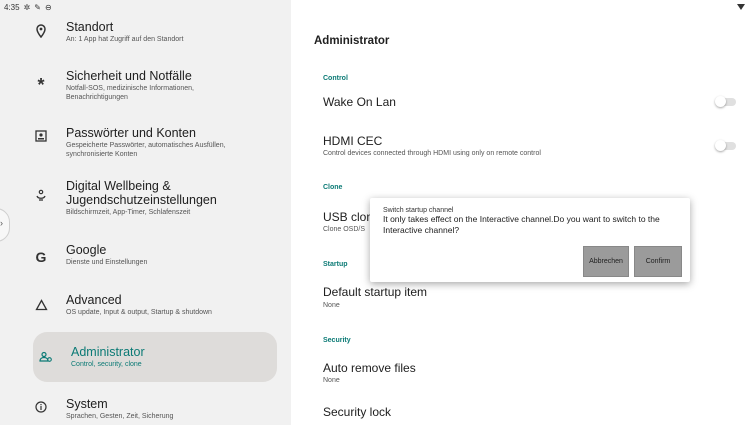 Image resolution: width=751 pixels, height=425 pixels. What do you see at coordinates (335, 78) in the screenshot?
I see `section-header-control: Control` at bounding box center [335, 78].